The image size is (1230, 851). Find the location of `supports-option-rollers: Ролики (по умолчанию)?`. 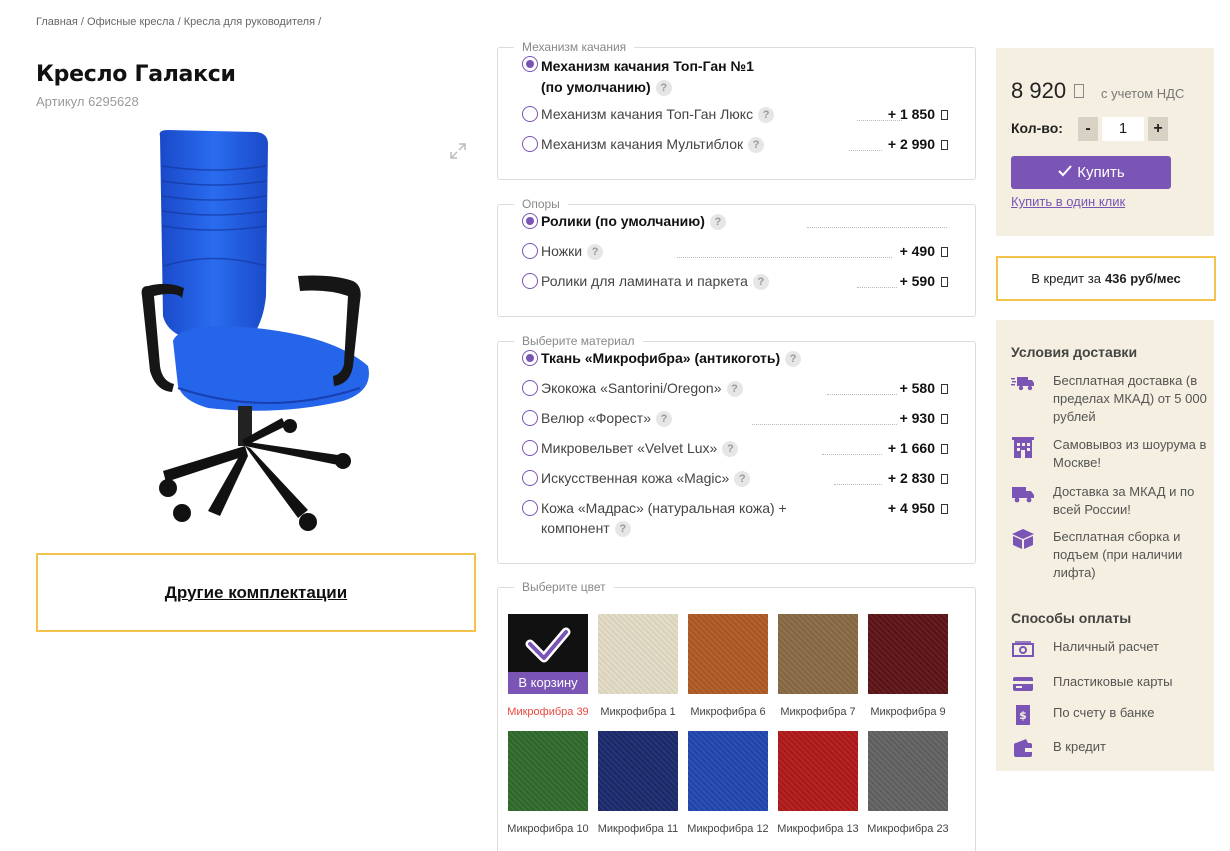

supports-option-rollers: Ролики (по умолчанию)? is located at coordinates (748, 228).